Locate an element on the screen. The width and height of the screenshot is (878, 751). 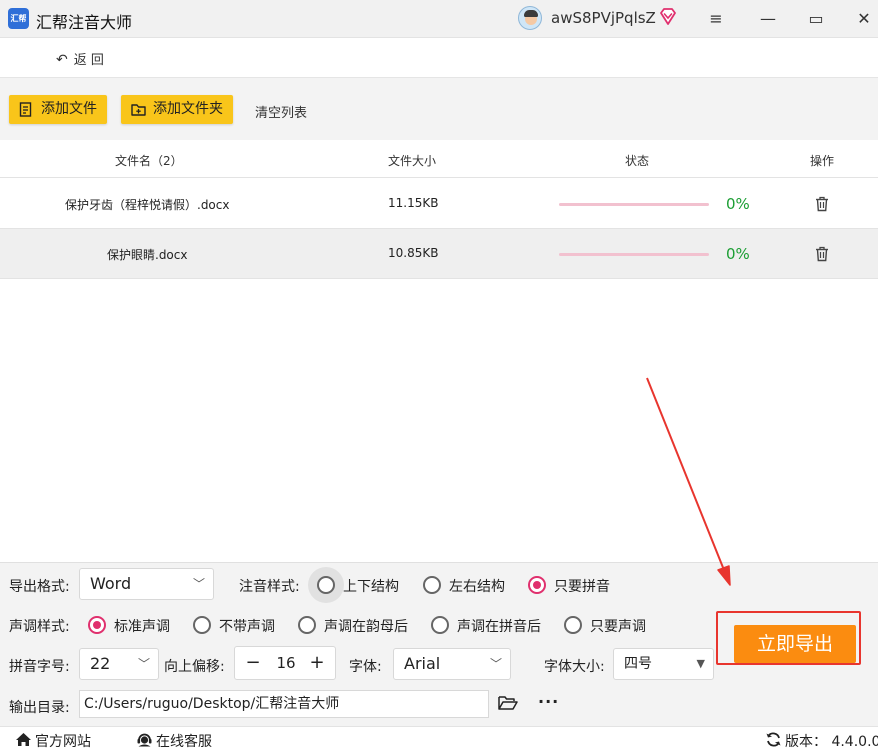
add-file-icon is located at coordinates (25, 109).